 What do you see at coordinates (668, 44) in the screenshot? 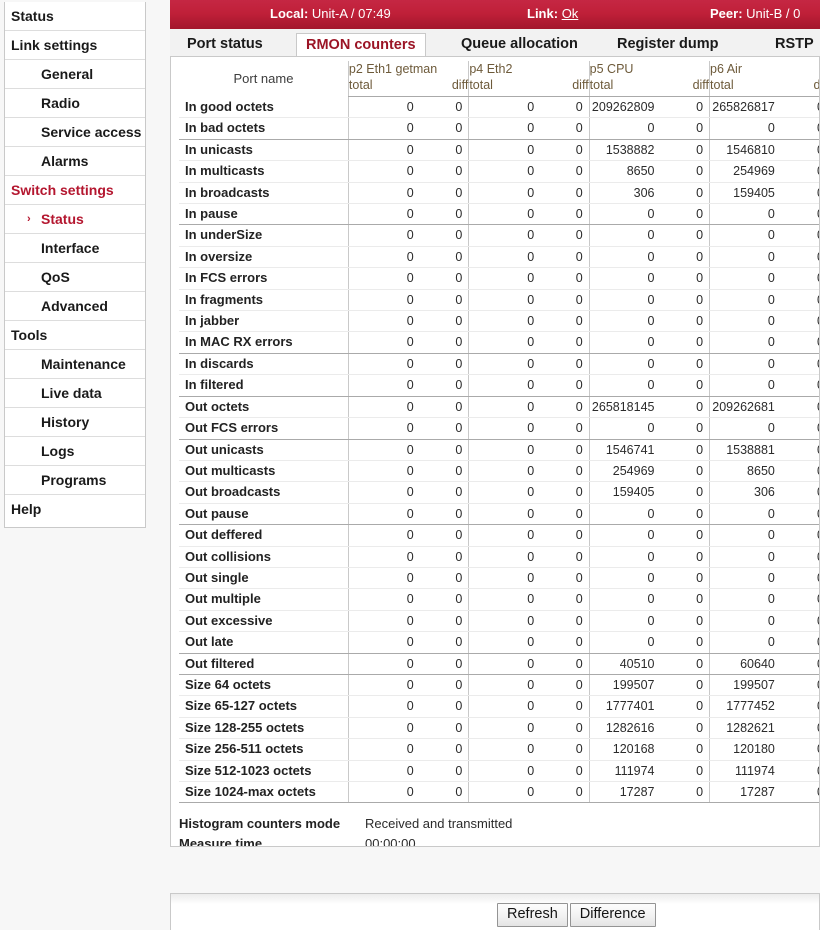
I see `tab-register-dump: Register dump` at bounding box center [668, 44].